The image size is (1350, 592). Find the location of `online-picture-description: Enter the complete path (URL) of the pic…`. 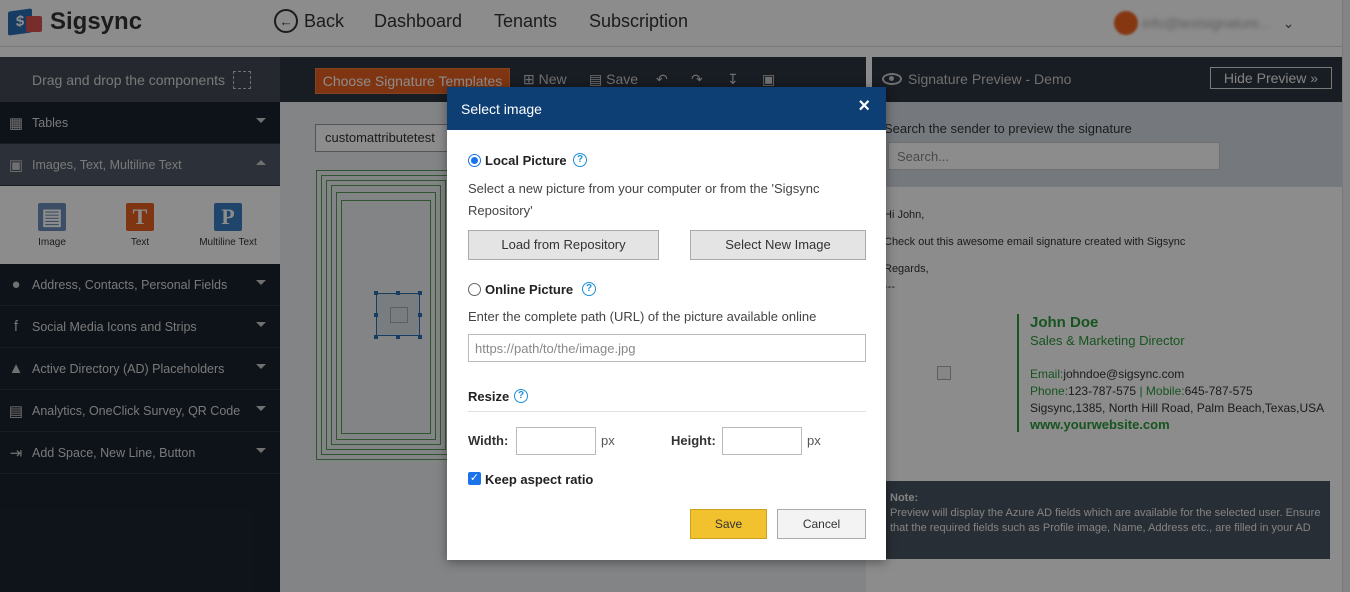

online-picture-description: Enter the complete path (URL) of the pic… is located at coordinates (642, 316).